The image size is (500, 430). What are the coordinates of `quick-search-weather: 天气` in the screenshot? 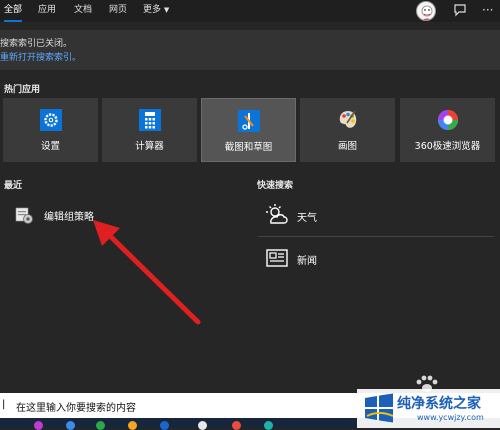 It's located at (325, 215).